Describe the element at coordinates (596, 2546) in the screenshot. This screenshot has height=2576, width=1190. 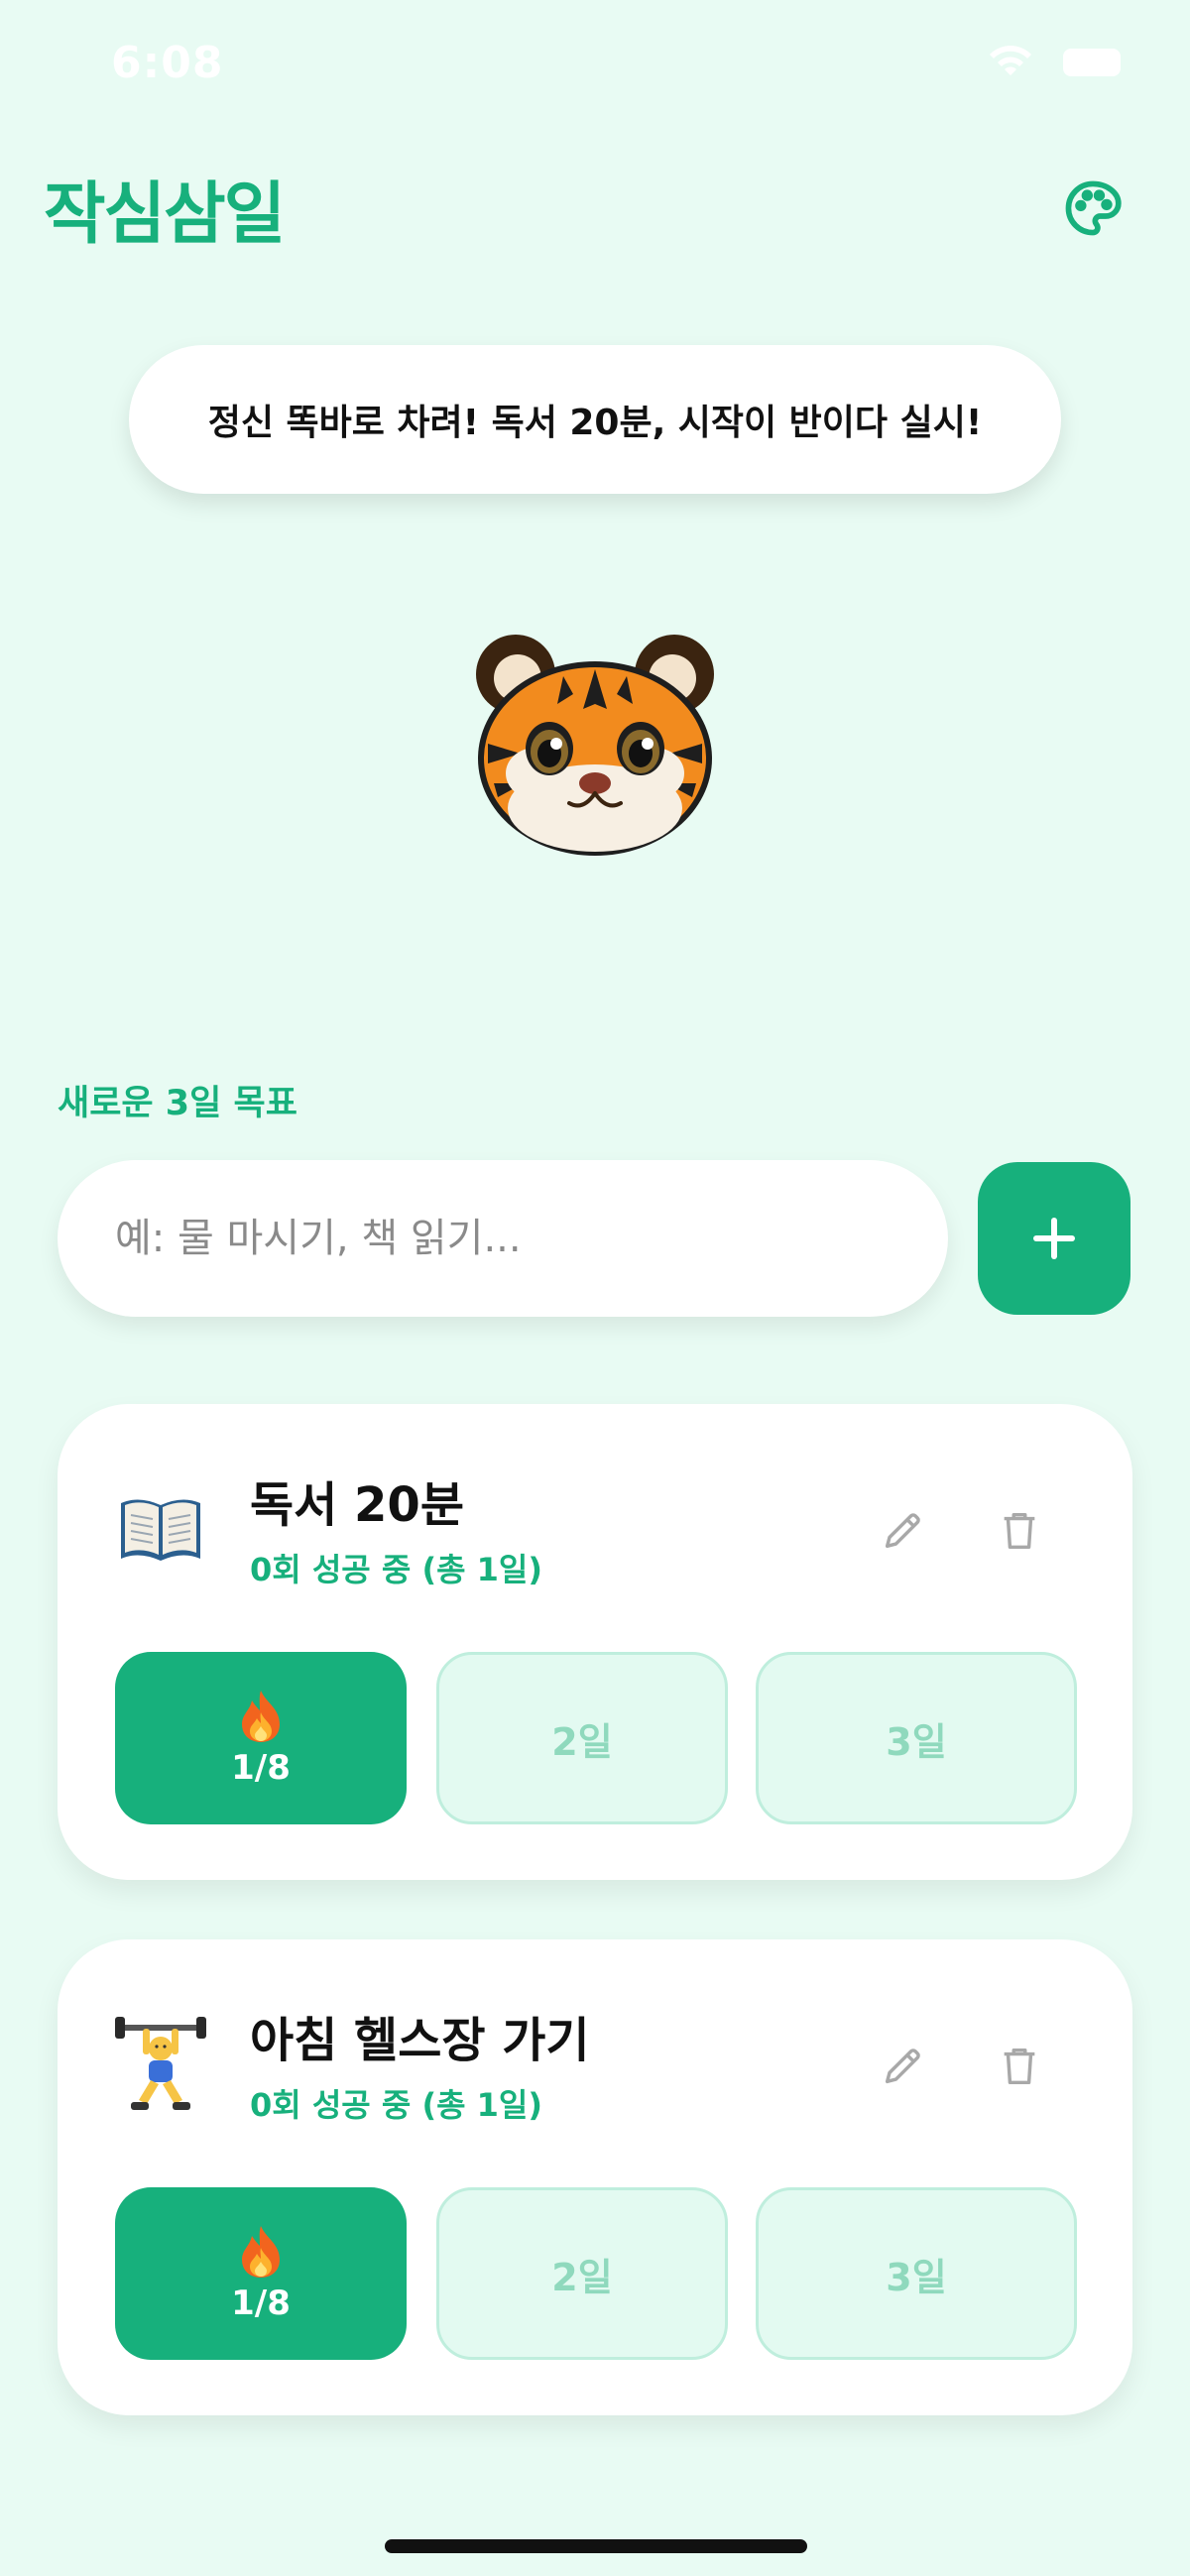
I see `home-indicator` at that location.